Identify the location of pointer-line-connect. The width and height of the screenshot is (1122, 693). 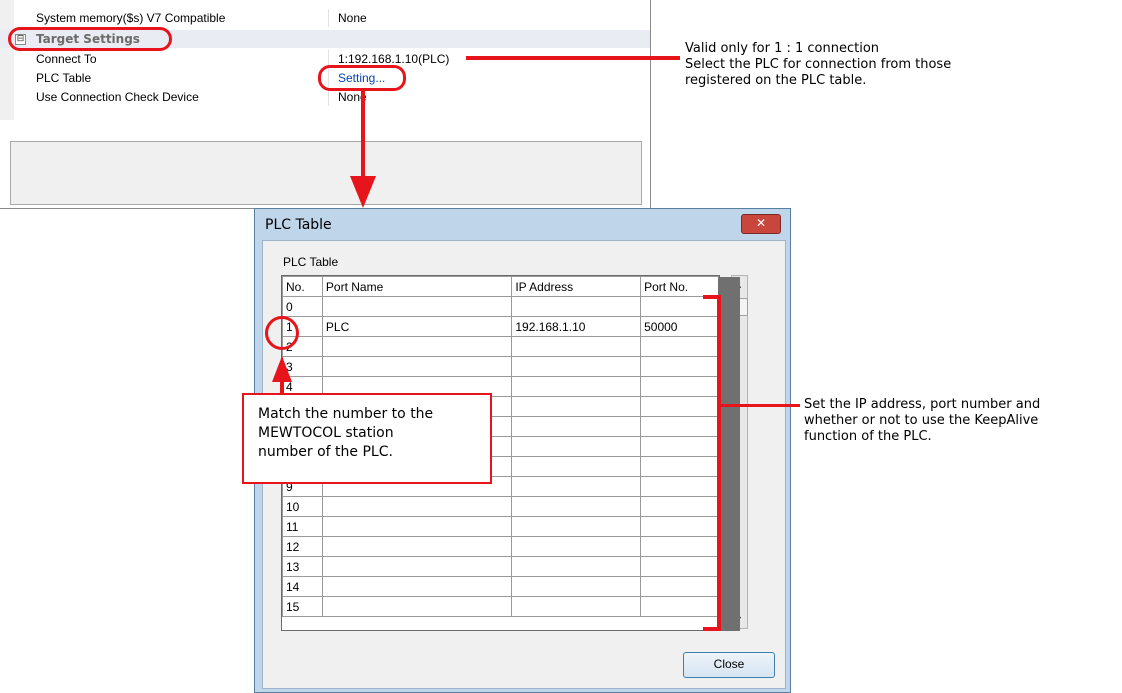
(573, 58).